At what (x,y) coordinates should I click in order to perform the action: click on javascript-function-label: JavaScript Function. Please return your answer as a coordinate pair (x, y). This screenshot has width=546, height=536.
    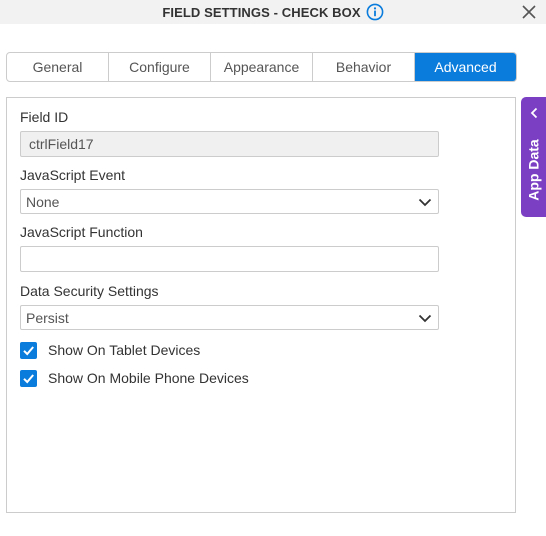
    Looking at the image, I should click on (81, 232).